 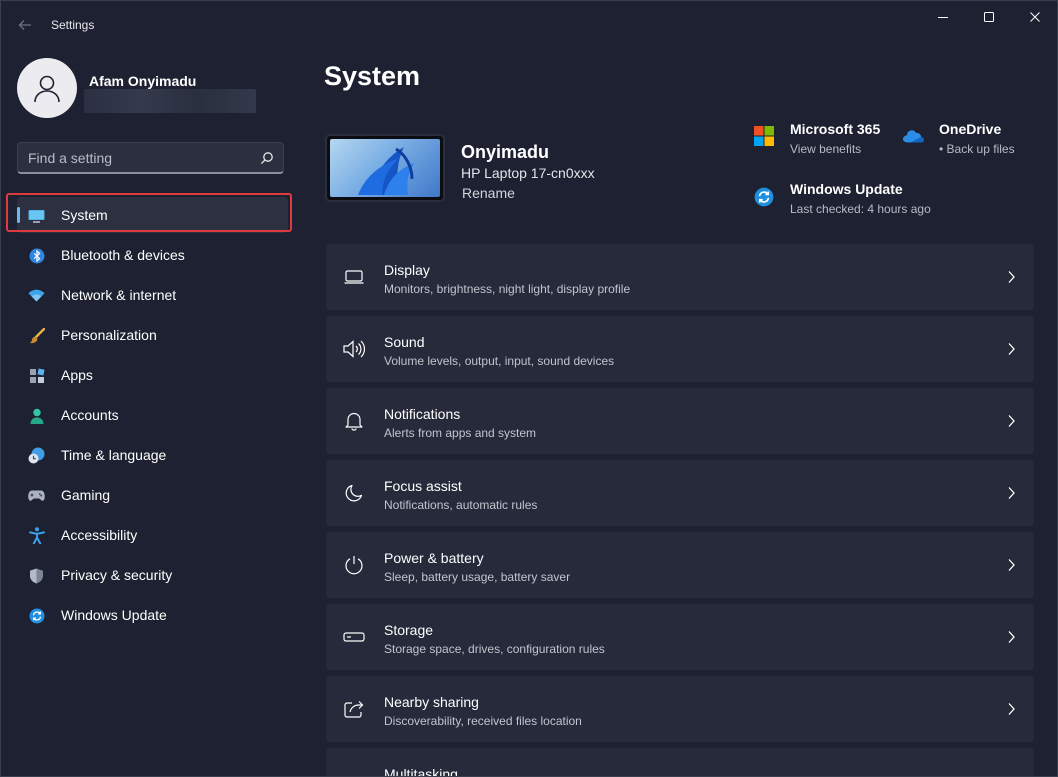 I want to click on microsoft-365-title: Microsoft 365, so click(x=835, y=129).